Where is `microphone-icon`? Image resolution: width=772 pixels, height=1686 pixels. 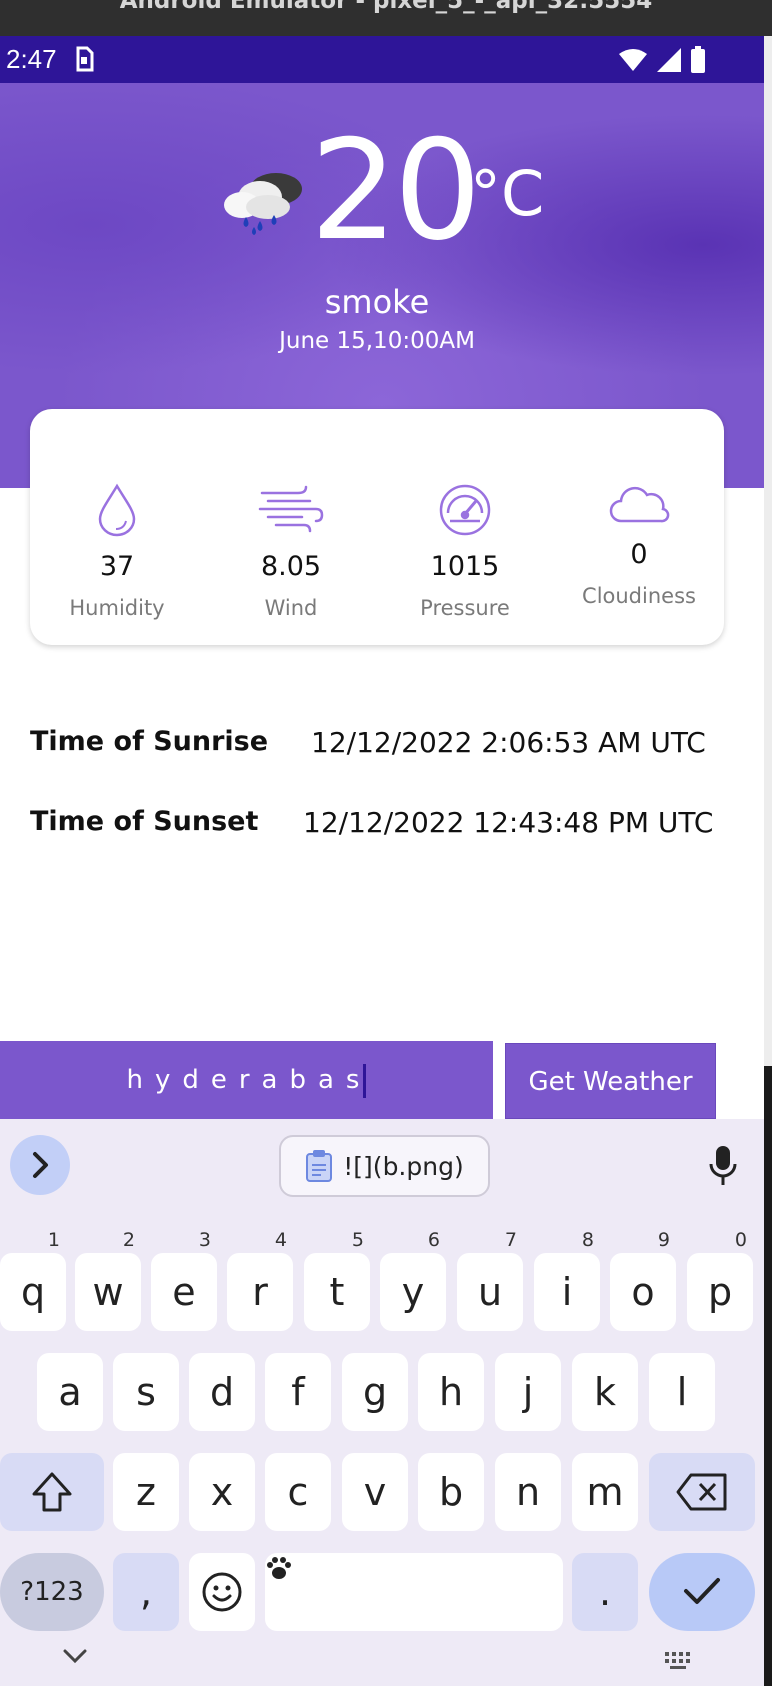
microphone-icon is located at coordinates (723, 1168).